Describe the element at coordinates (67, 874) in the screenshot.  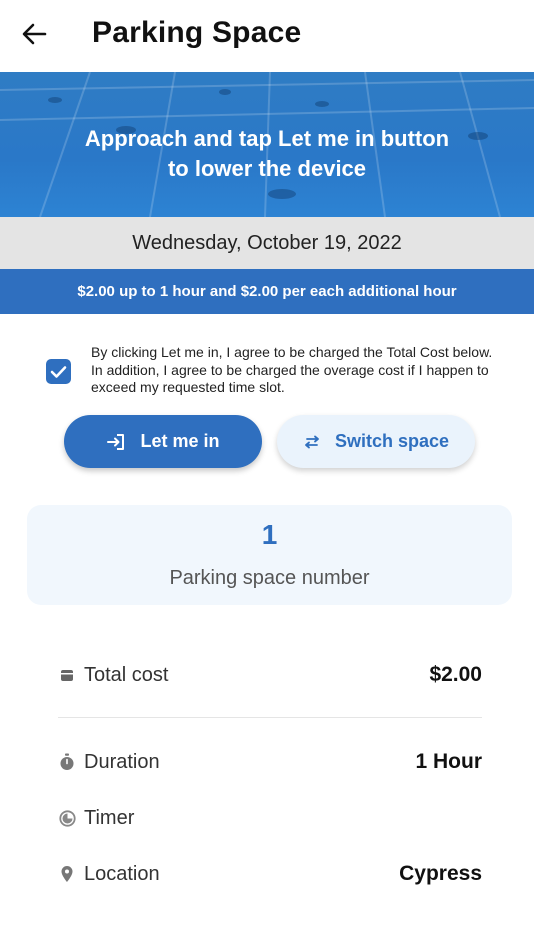
I see `location-pin-icon` at that location.